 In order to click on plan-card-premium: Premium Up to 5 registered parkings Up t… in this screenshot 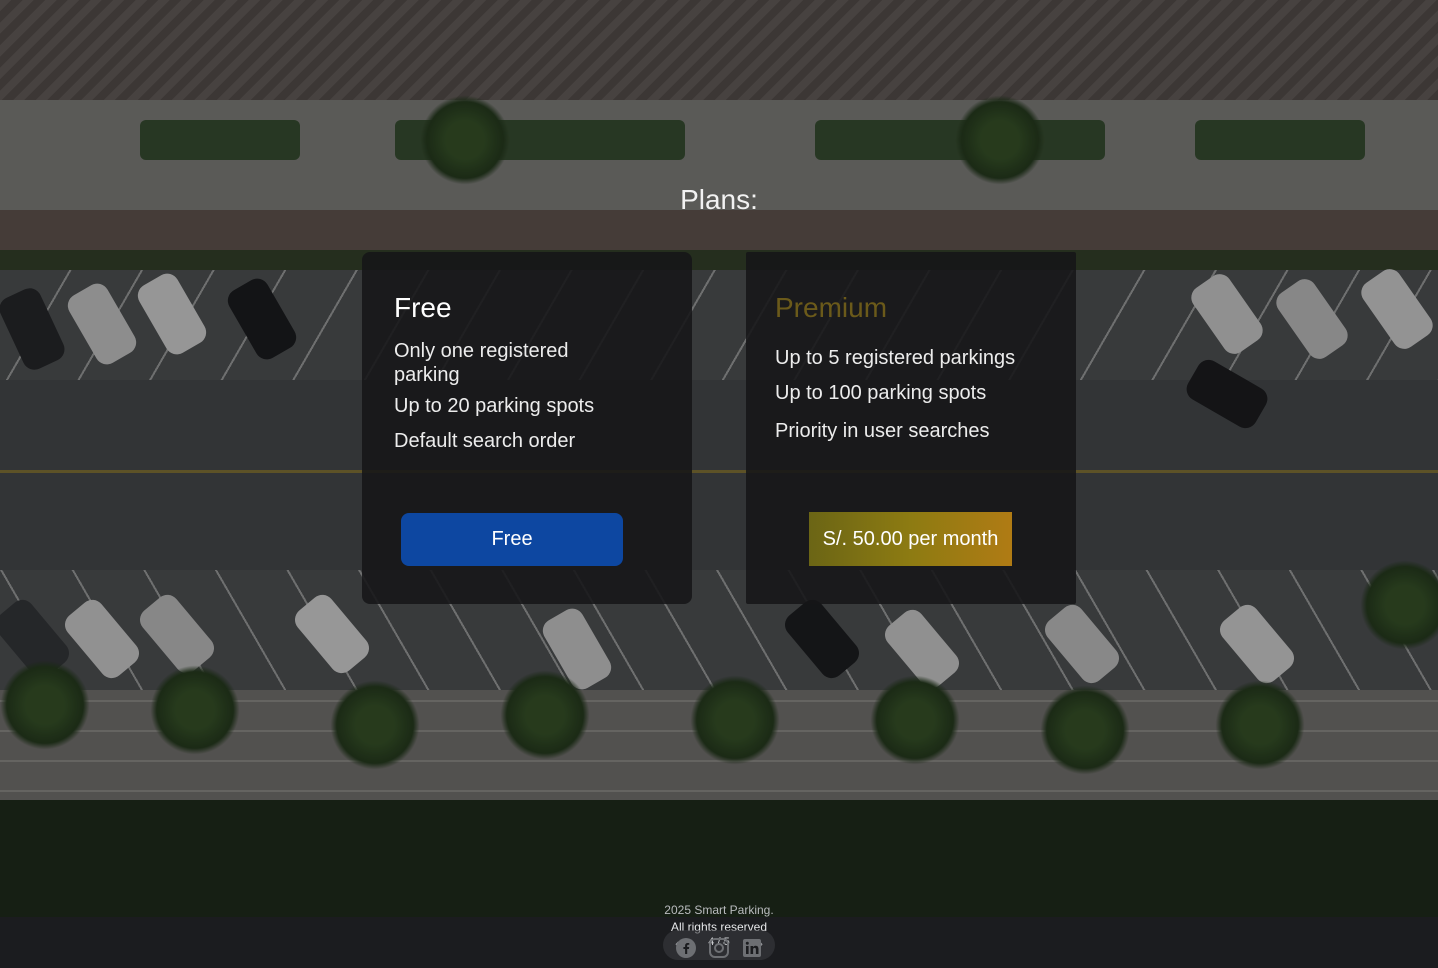, I will do `click(911, 428)`.